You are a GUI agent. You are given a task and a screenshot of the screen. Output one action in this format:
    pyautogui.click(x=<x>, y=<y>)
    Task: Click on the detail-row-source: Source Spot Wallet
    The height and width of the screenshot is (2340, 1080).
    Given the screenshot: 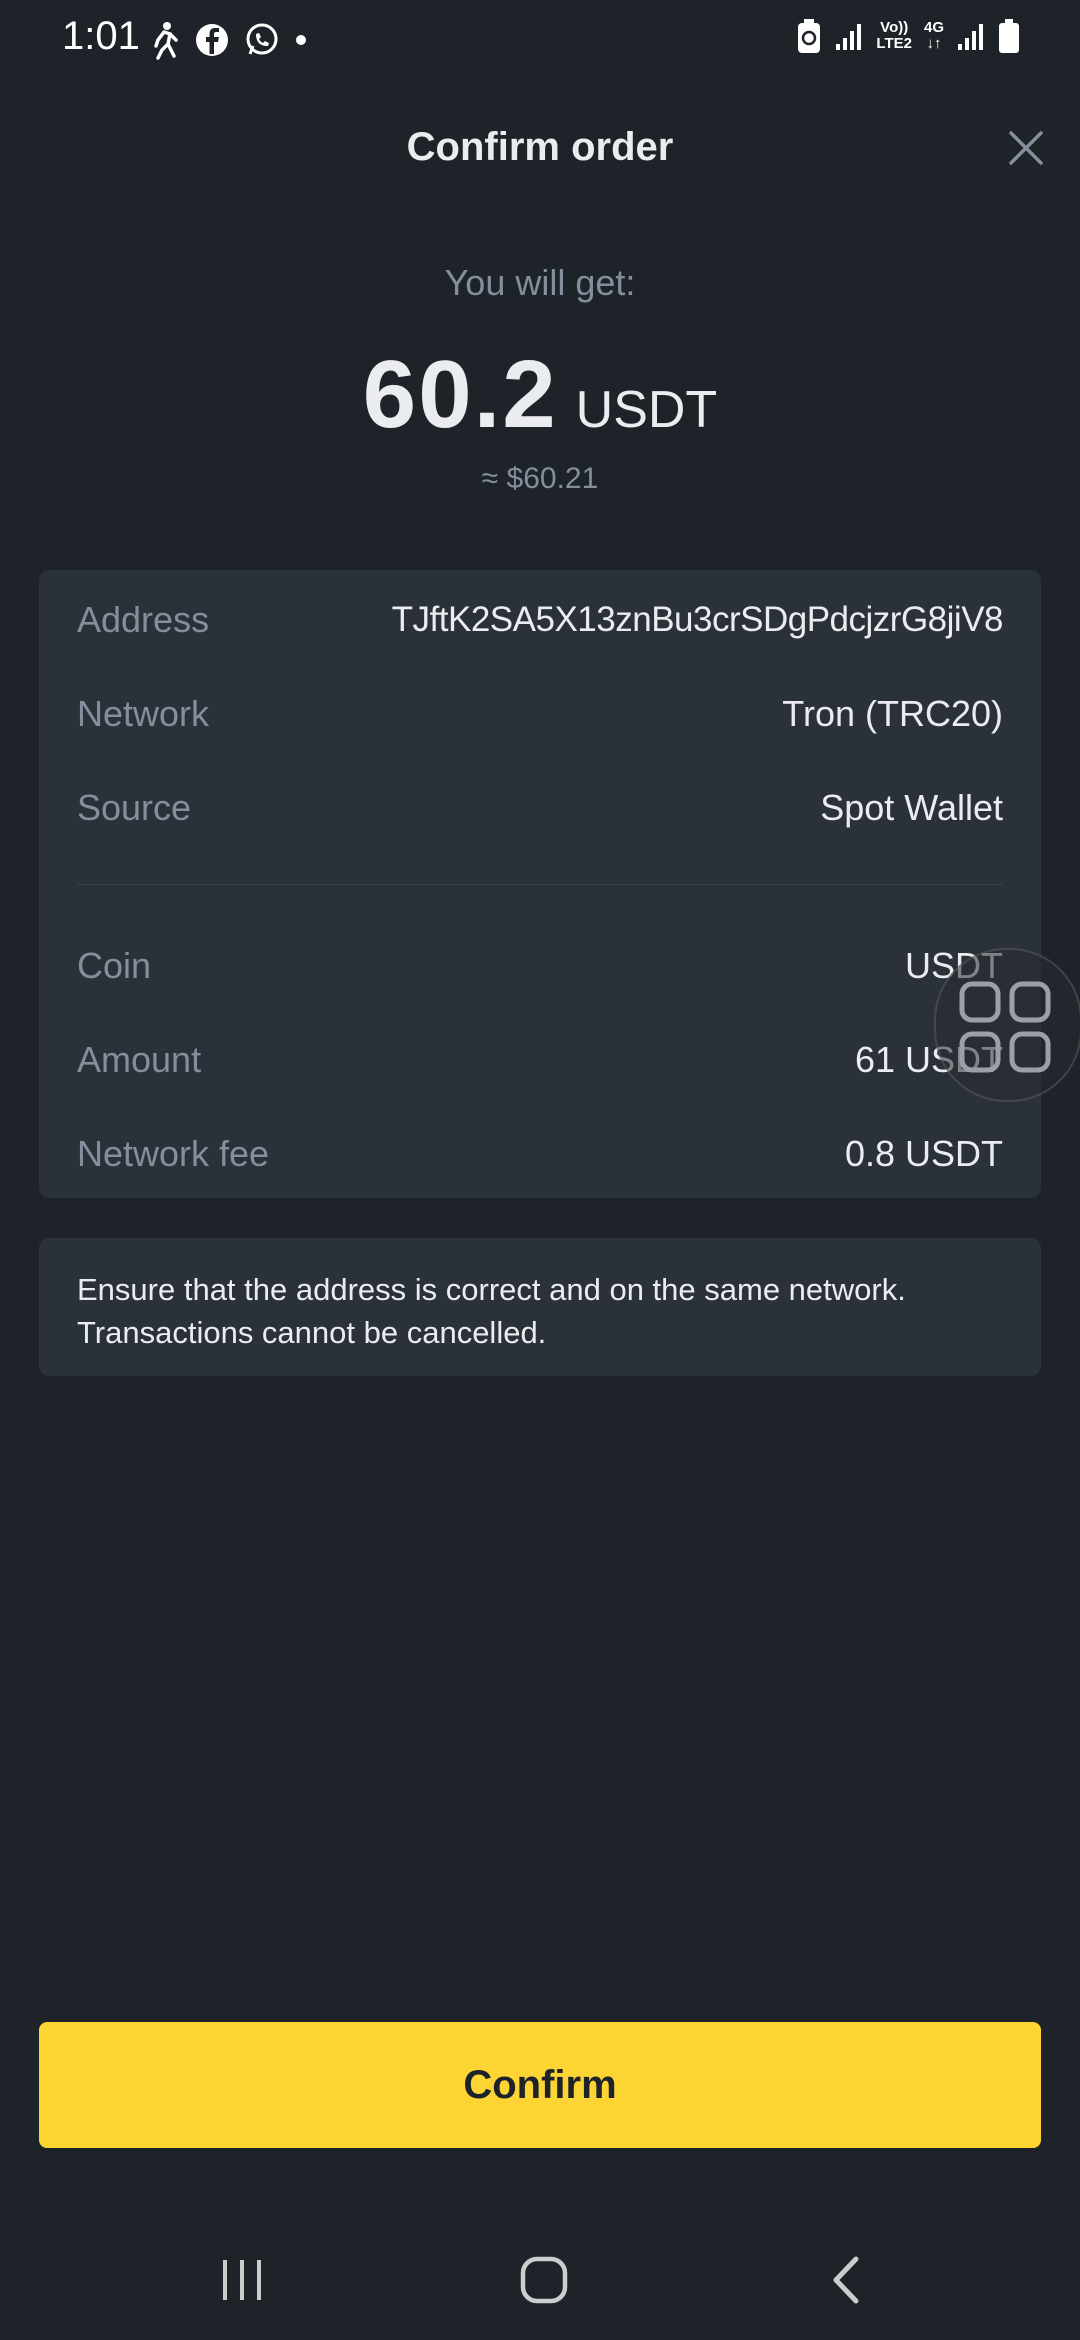 What is the action you would take?
    pyautogui.click(x=540, y=808)
    